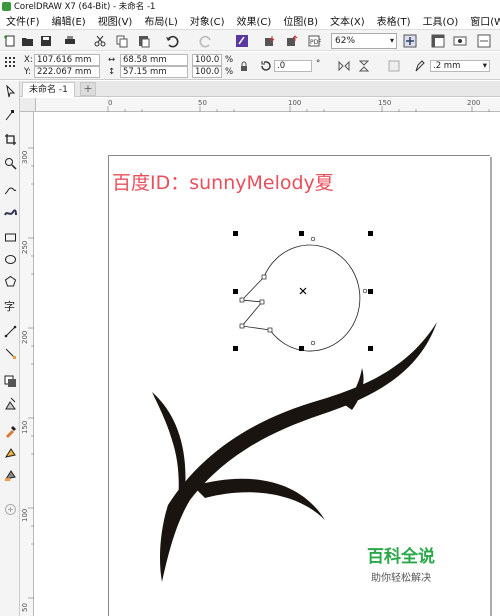 Image resolution: width=500 pixels, height=616 pixels. What do you see at coordinates (67, 72) in the screenshot?
I see `y-position-field: 222.067 mm` at bounding box center [67, 72].